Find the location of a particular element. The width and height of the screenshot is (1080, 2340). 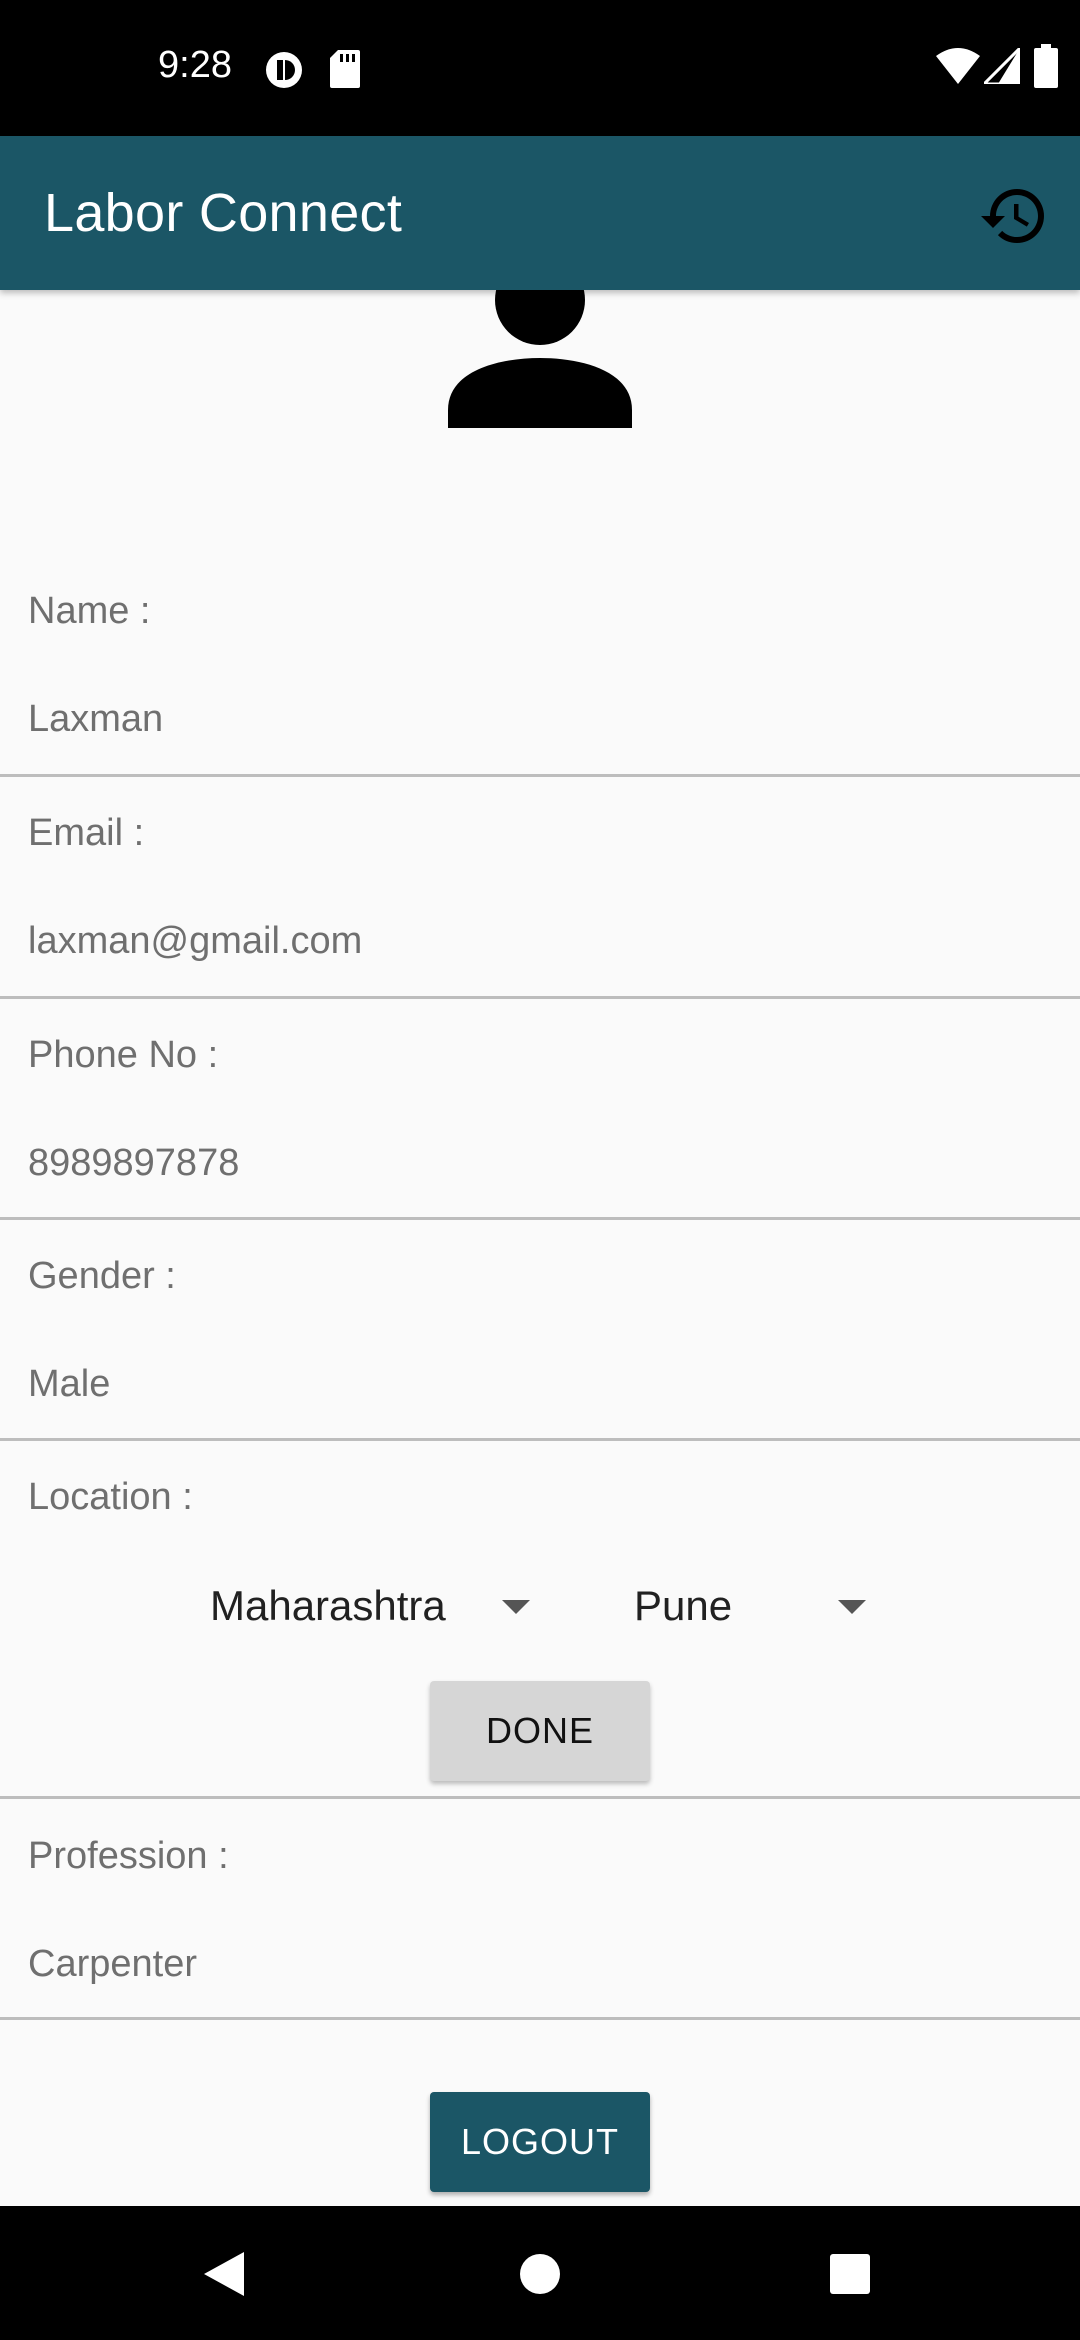

data-saver-icon is located at coordinates (284, 70).